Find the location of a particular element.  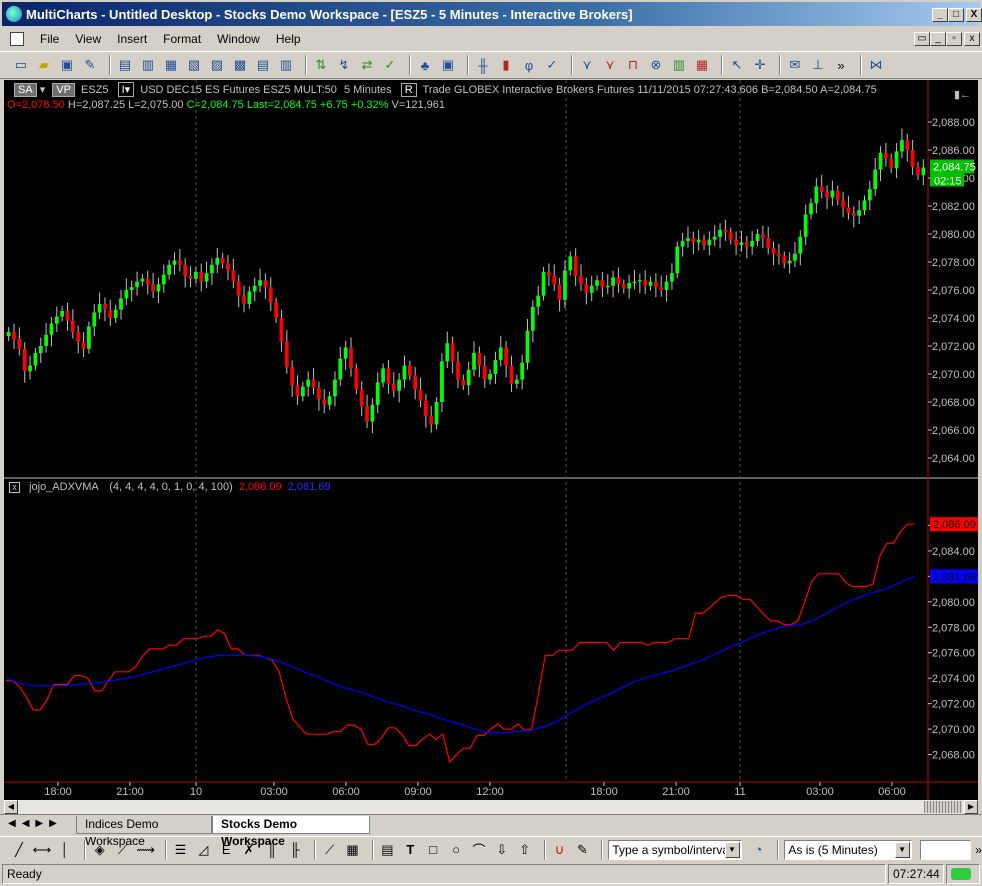

info-toggle-icon: I▾ is located at coordinates (126, 89).